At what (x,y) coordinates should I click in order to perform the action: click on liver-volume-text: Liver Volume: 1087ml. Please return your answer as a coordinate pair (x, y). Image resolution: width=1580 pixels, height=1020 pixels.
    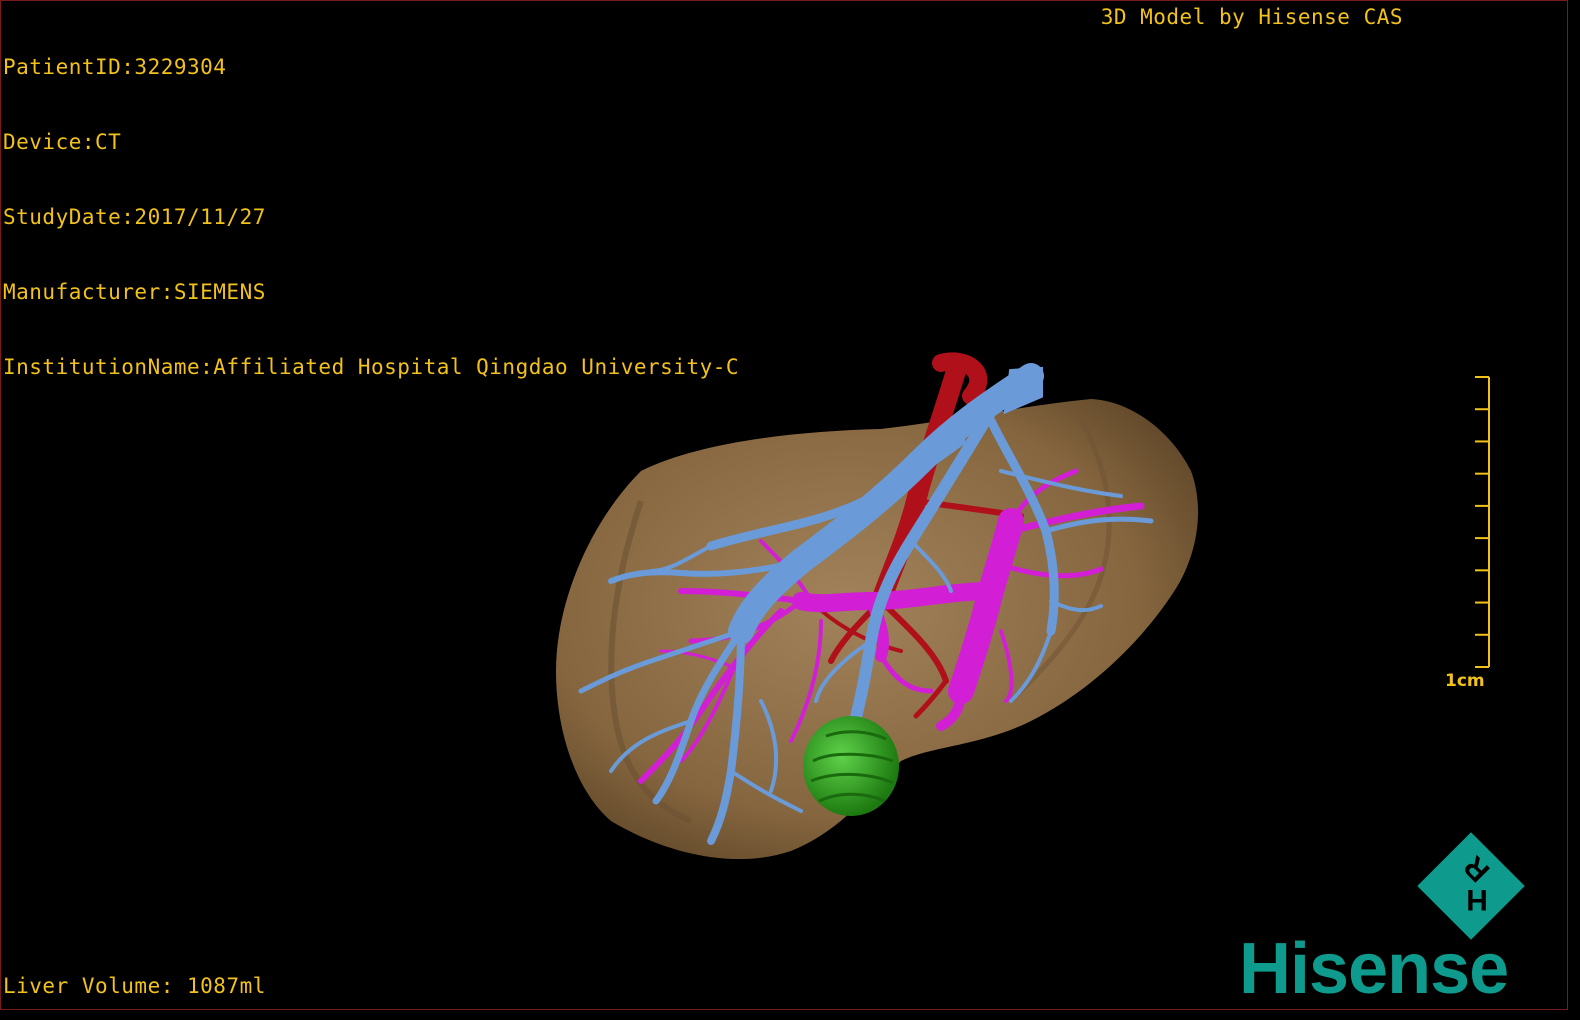
    Looking at the image, I should click on (134, 986).